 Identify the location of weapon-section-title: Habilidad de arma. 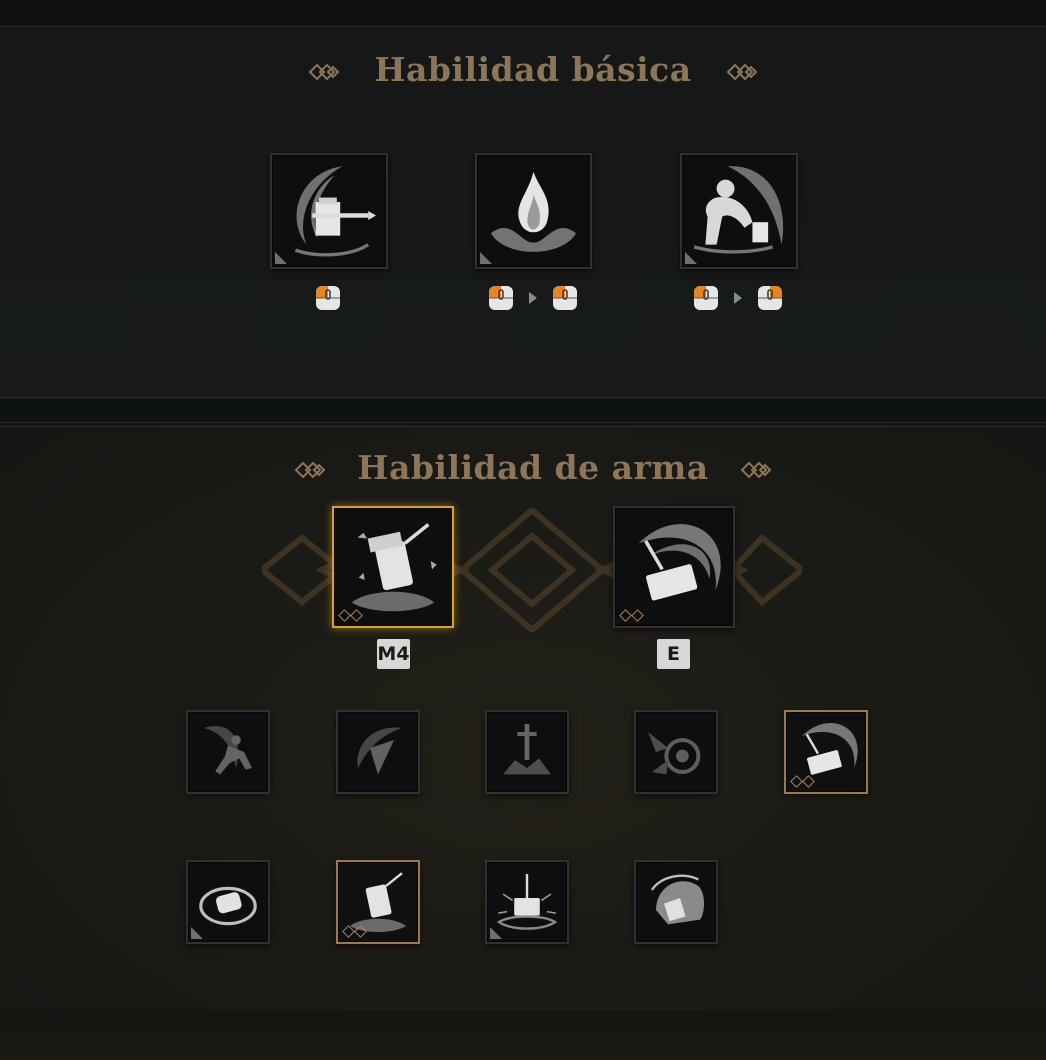
(533, 467).